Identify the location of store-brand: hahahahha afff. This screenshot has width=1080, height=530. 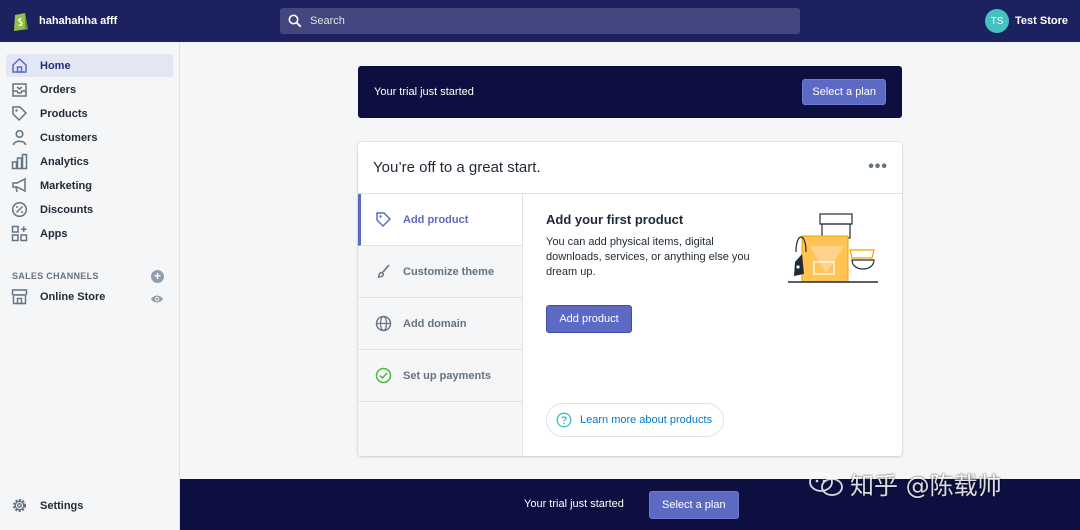
(90, 21).